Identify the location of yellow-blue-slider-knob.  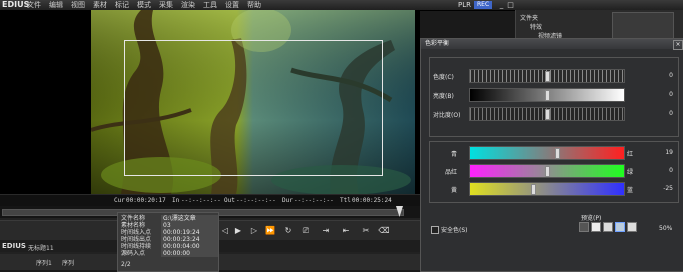
(533, 189).